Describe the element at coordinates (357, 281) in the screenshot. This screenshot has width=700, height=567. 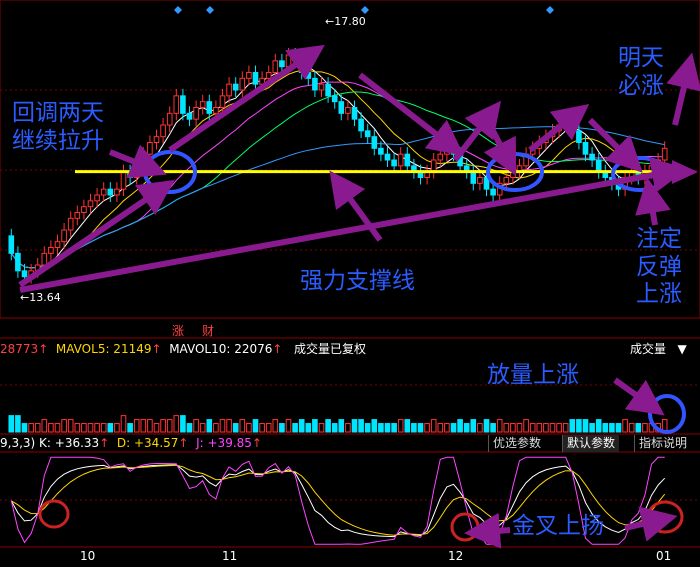
I see `annotation-support: 强力支撑线` at that location.